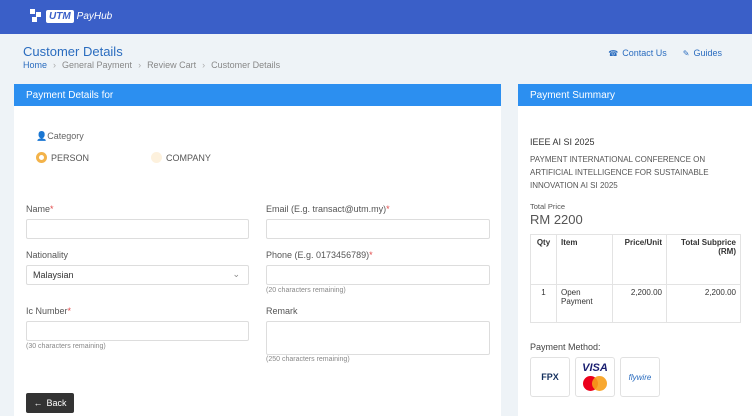 Image resolution: width=752 pixels, height=416 pixels. What do you see at coordinates (644, 53) in the screenshot?
I see `contact-us-label: Contact Us` at bounding box center [644, 53].